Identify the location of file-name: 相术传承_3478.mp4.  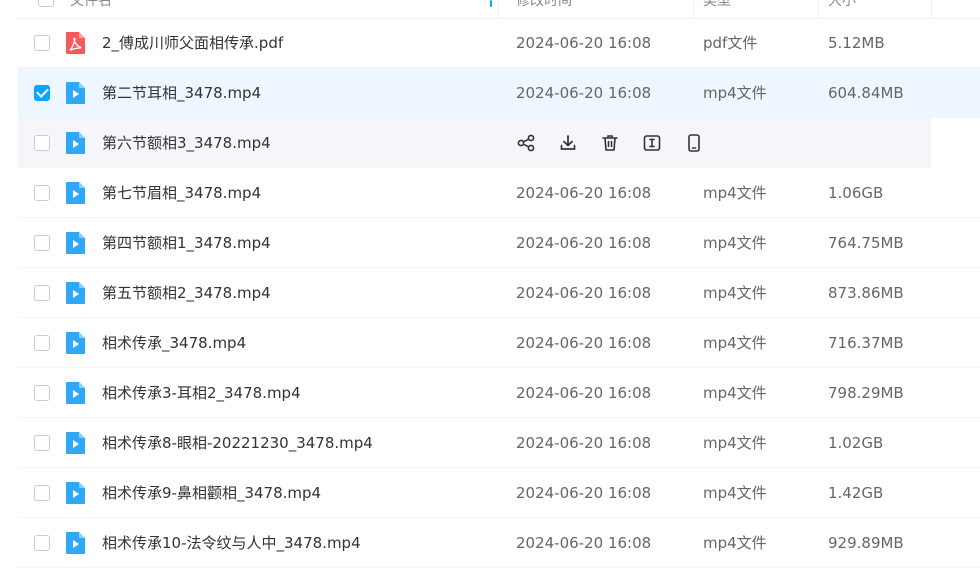
(174, 343).